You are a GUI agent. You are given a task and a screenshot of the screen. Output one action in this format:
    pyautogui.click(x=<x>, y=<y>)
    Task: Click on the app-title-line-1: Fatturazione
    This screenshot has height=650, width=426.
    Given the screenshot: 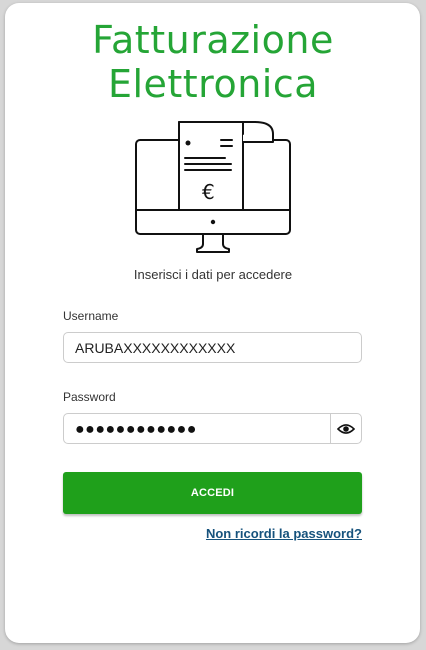 What is the action you would take?
    pyautogui.click(x=213, y=40)
    